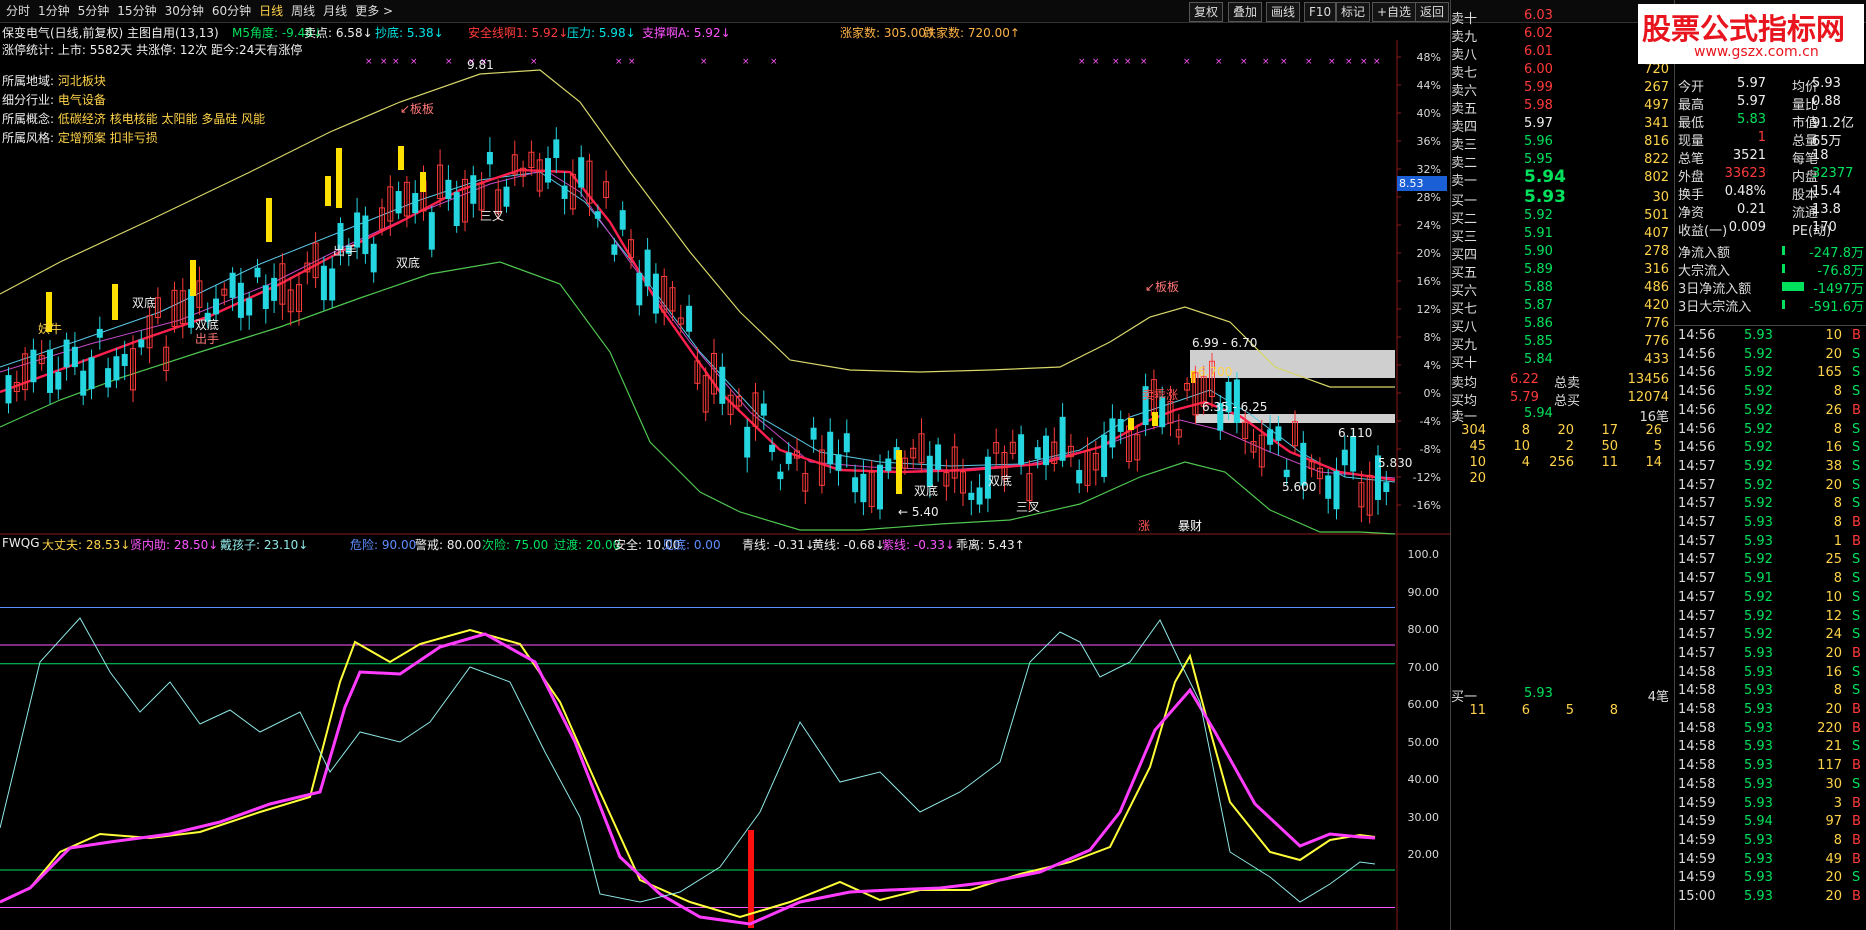 The height and width of the screenshot is (930, 1866). Describe the element at coordinates (1320, 12) in the screenshot. I see `tool-button: F10` at that location.